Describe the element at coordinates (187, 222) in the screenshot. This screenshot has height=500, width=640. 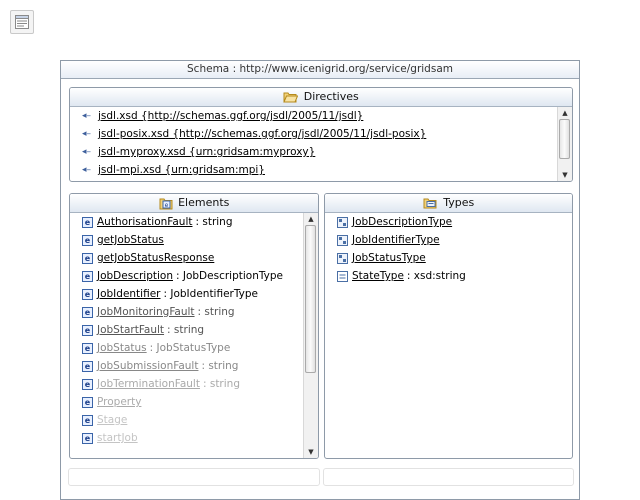
I see `element-item: e AuthorisationFault: string` at that location.